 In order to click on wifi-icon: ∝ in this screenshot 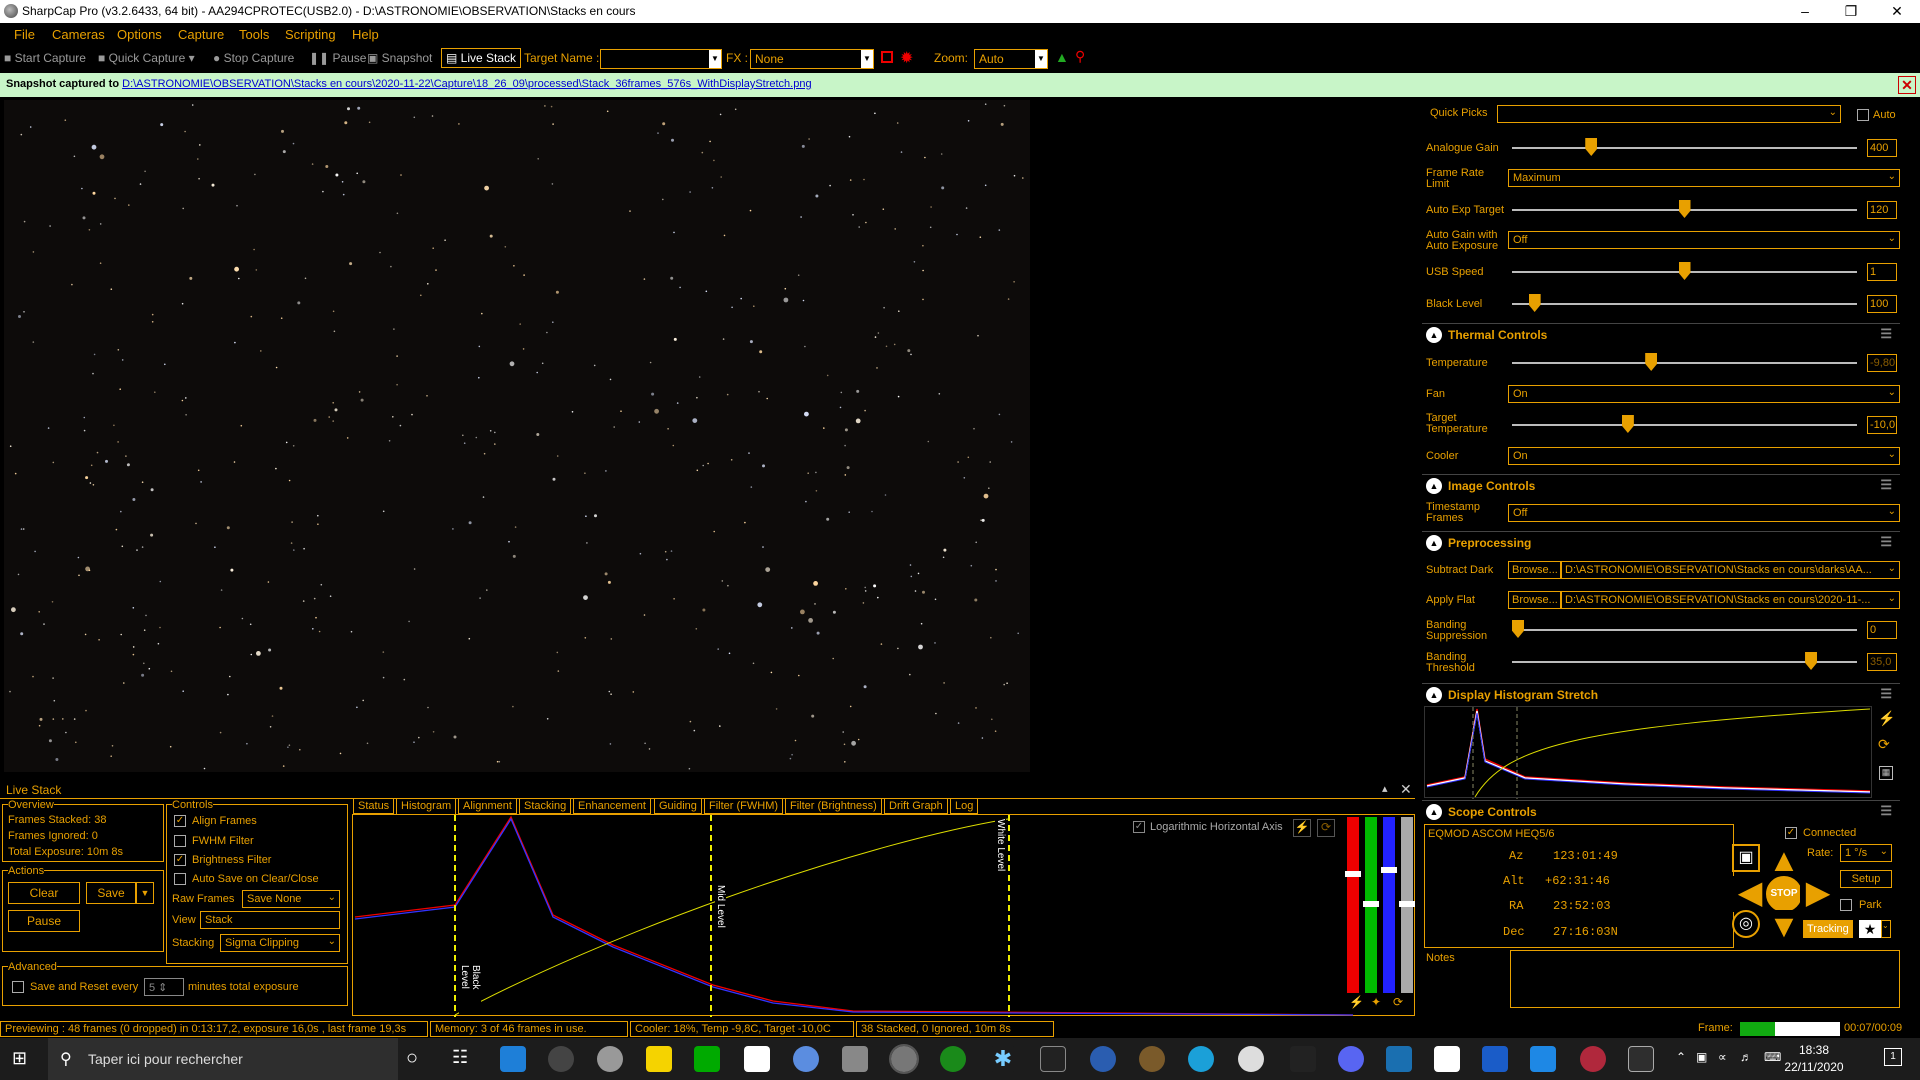, I will do `click(1722, 1057)`.